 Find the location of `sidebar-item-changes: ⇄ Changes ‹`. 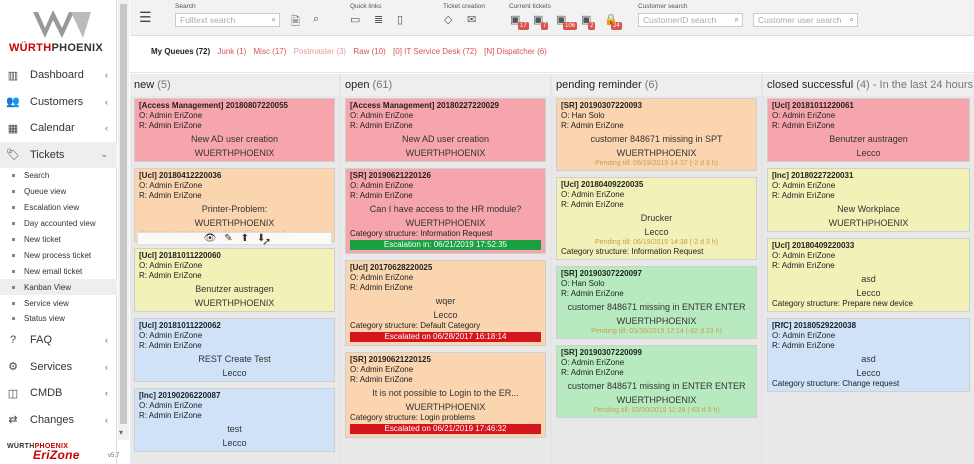

sidebar-item-changes: ⇄ Changes ‹ is located at coordinates (58, 419).